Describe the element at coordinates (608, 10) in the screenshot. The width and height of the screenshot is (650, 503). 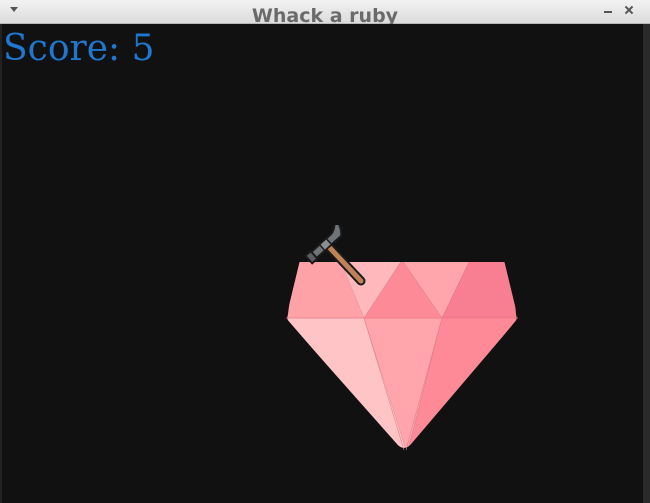
I see `minimize-icon` at that location.